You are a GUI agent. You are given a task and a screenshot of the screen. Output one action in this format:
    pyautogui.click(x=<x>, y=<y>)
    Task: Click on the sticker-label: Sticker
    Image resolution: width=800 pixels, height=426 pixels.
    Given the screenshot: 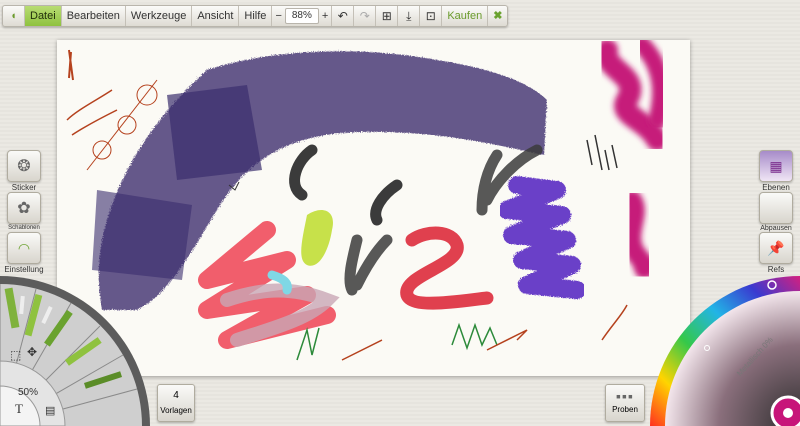 What is the action you would take?
    pyautogui.click(x=24, y=187)
    